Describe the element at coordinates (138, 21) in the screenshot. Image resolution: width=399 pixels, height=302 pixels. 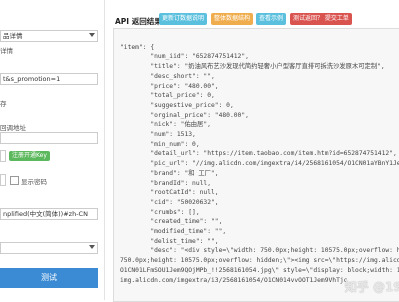
I see `page-title: API 返回结果` at that location.